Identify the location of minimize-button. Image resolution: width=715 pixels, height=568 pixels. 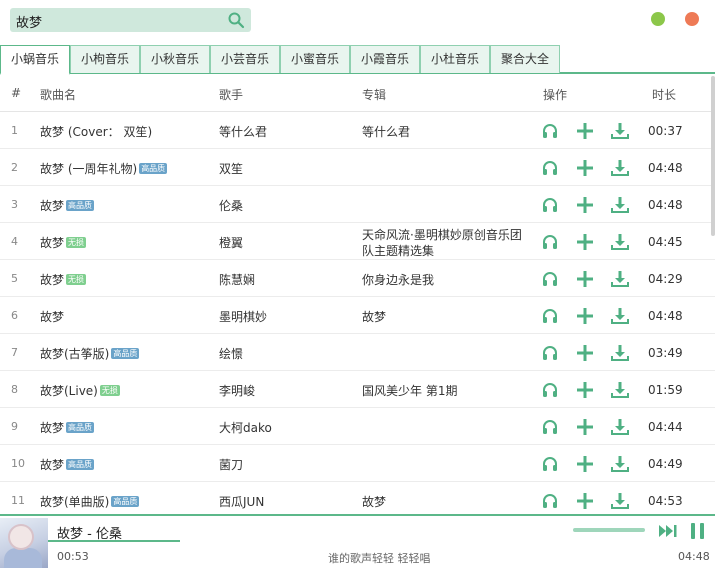
(658, 19).